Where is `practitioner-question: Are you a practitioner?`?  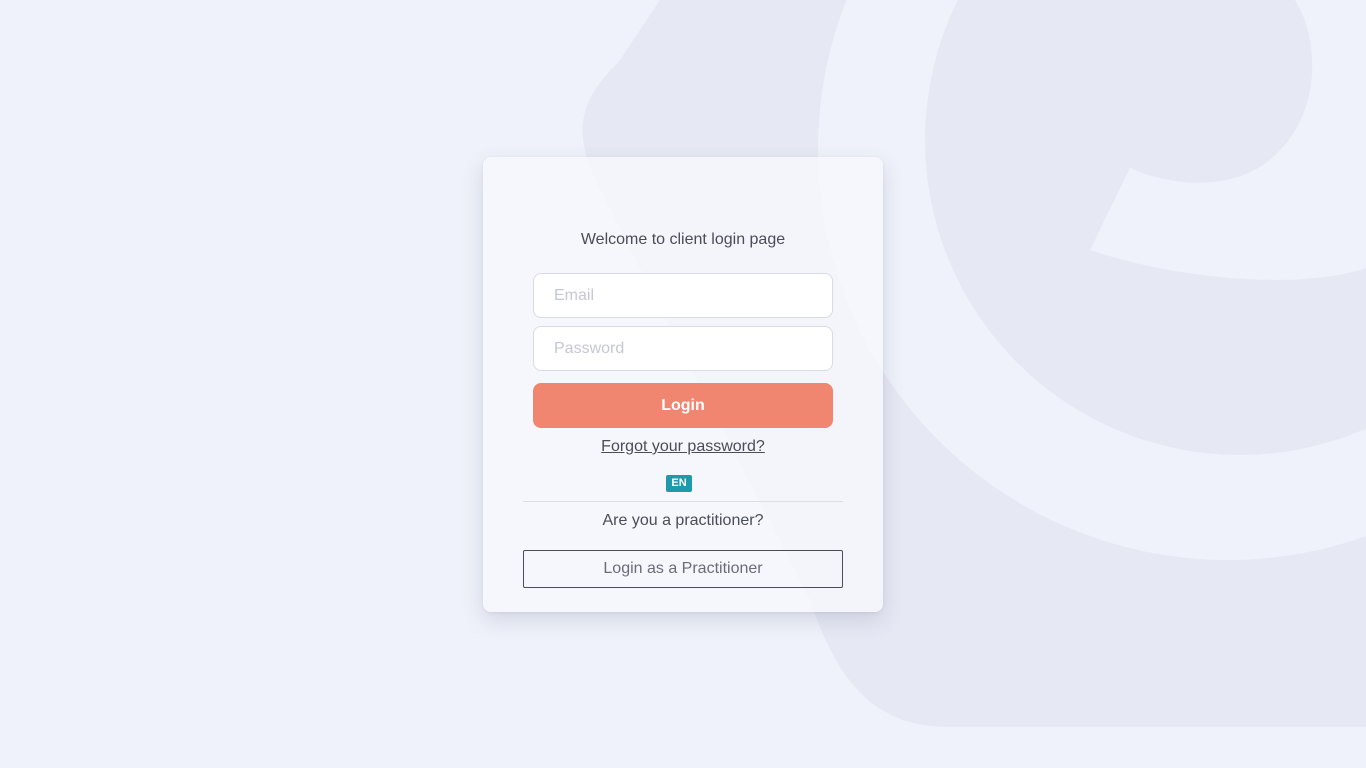
practitioner-question: Are you a practitioner? is located at coordinates (683, 520).